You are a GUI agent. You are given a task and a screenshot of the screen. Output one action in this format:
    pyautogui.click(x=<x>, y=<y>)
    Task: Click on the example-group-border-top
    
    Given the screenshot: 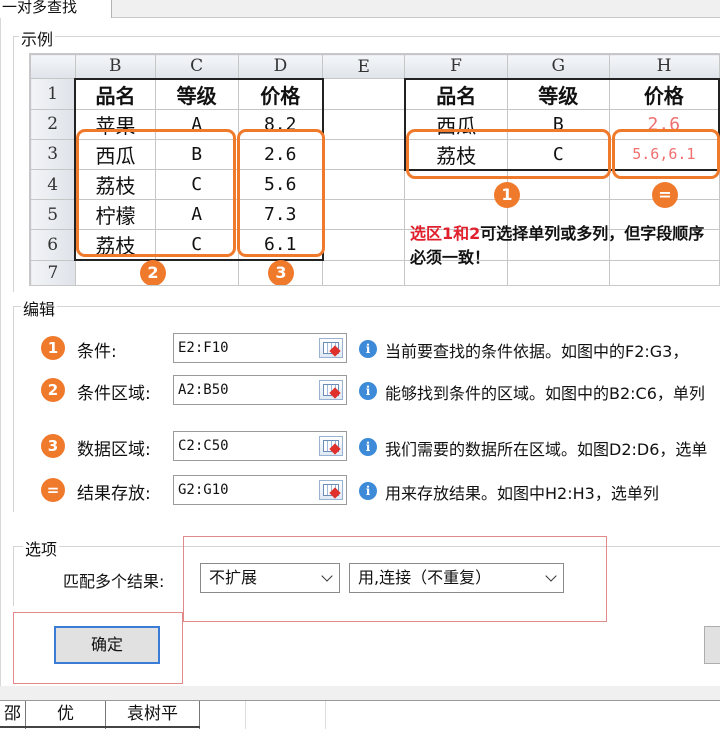 What is the action you would take?
    pyautogui.click(x=366, y=36)
    